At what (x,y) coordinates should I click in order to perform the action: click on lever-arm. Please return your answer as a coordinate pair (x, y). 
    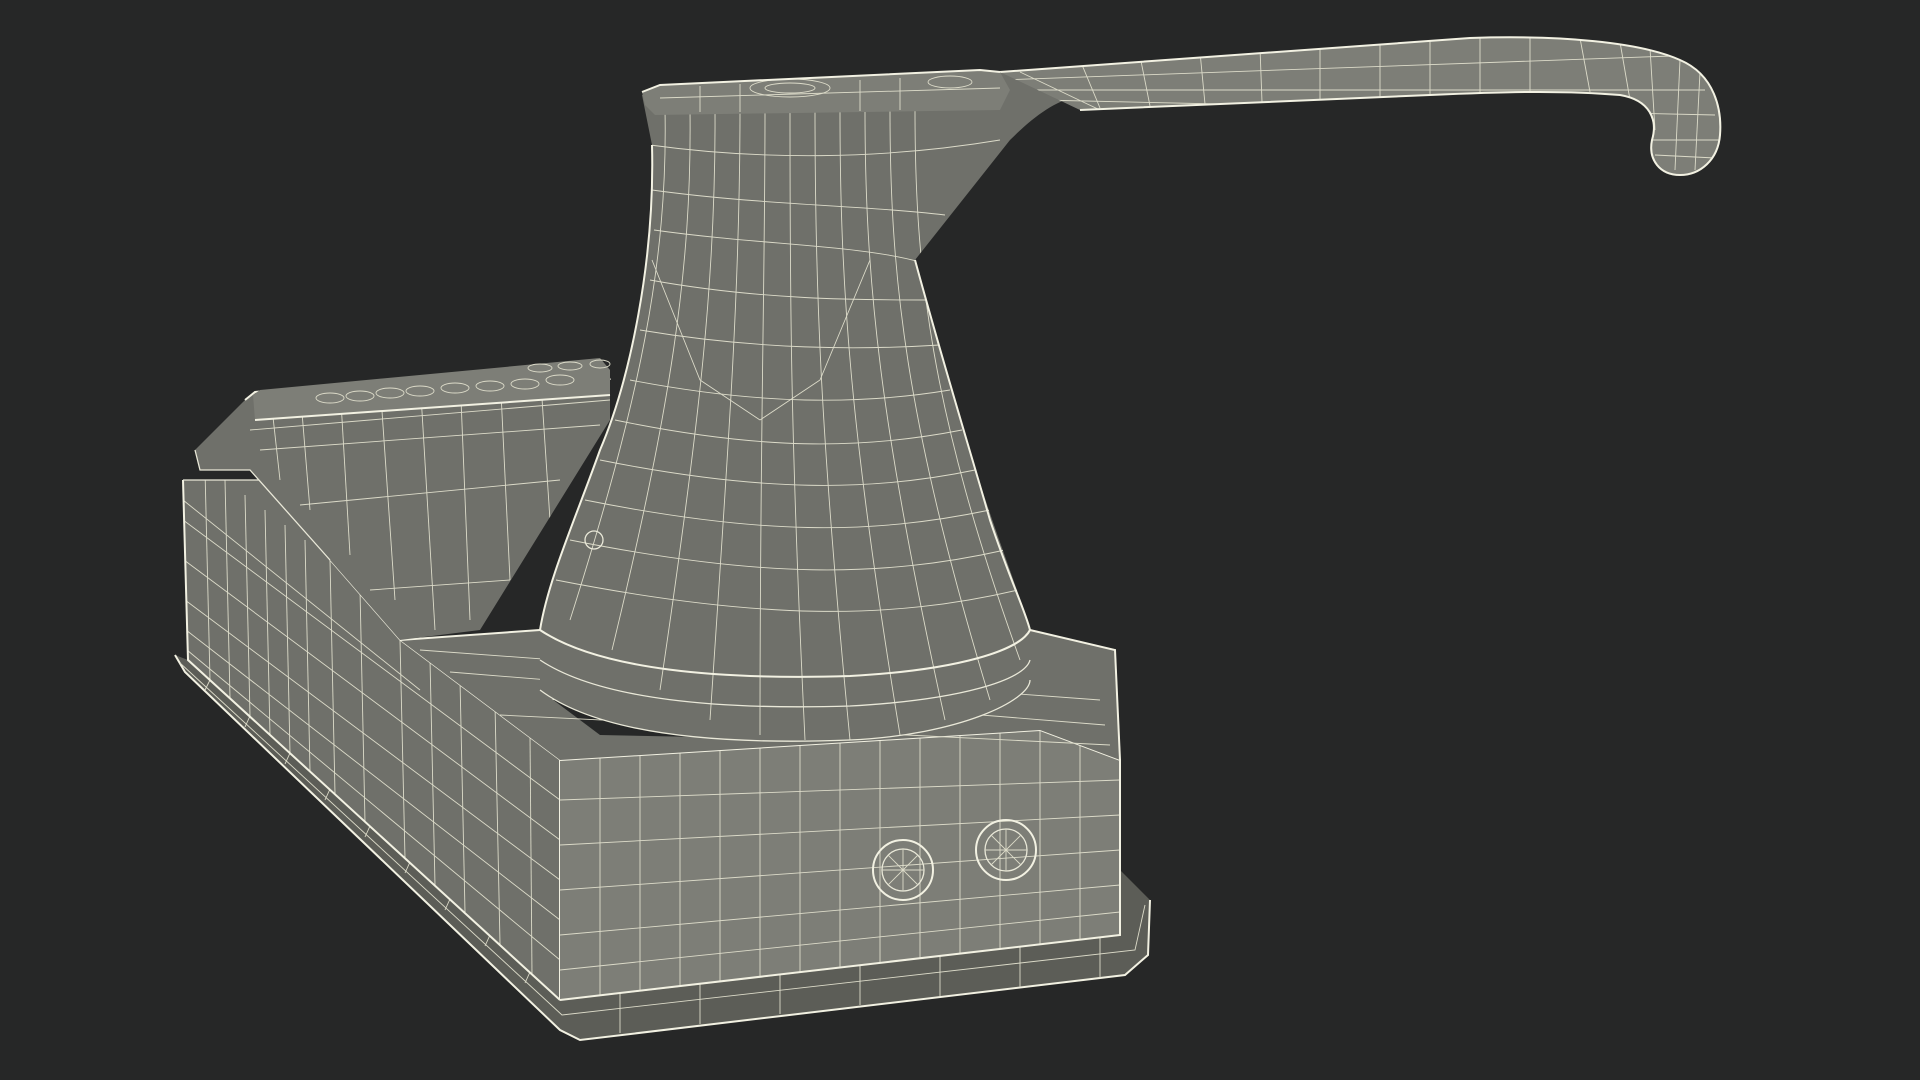
    Looking at the image, I should click on (1360, 106).